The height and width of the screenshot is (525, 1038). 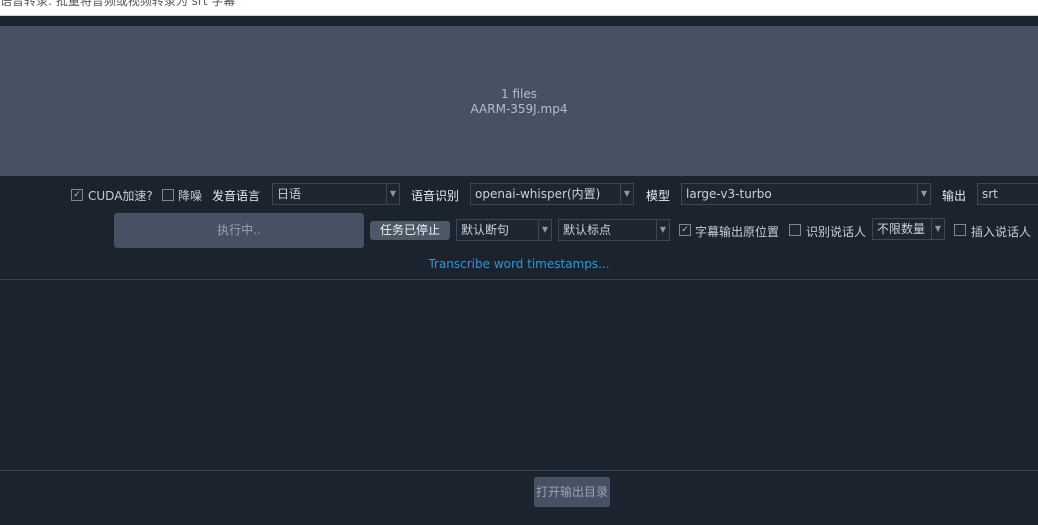 What do you see at coordinates (960, 230) in the screenshot?
I see `insert-speaker-checkbox` at bounding box center [960, 230].